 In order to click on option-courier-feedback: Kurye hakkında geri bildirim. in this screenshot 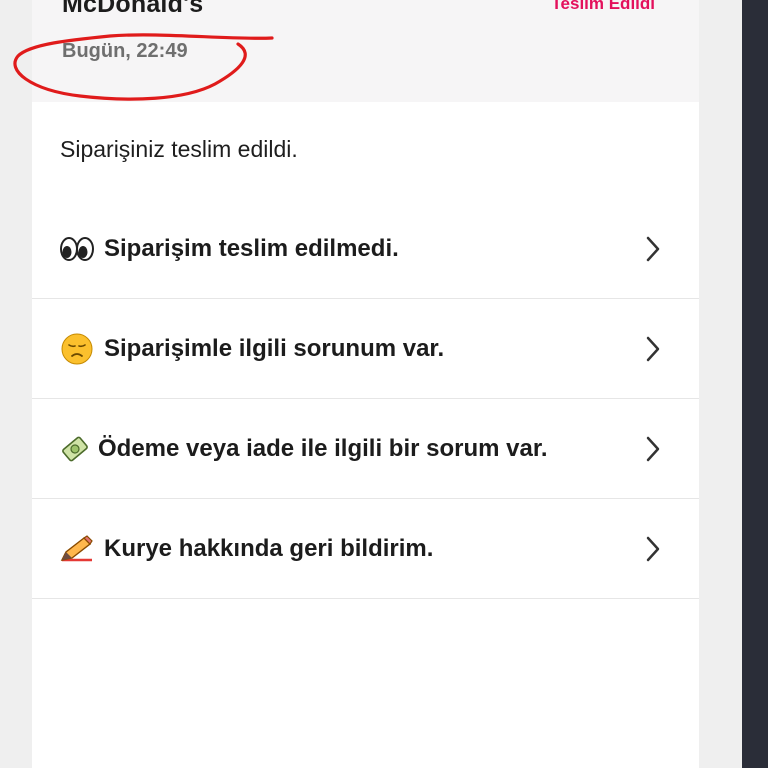, I will do `click(365, 549)`.